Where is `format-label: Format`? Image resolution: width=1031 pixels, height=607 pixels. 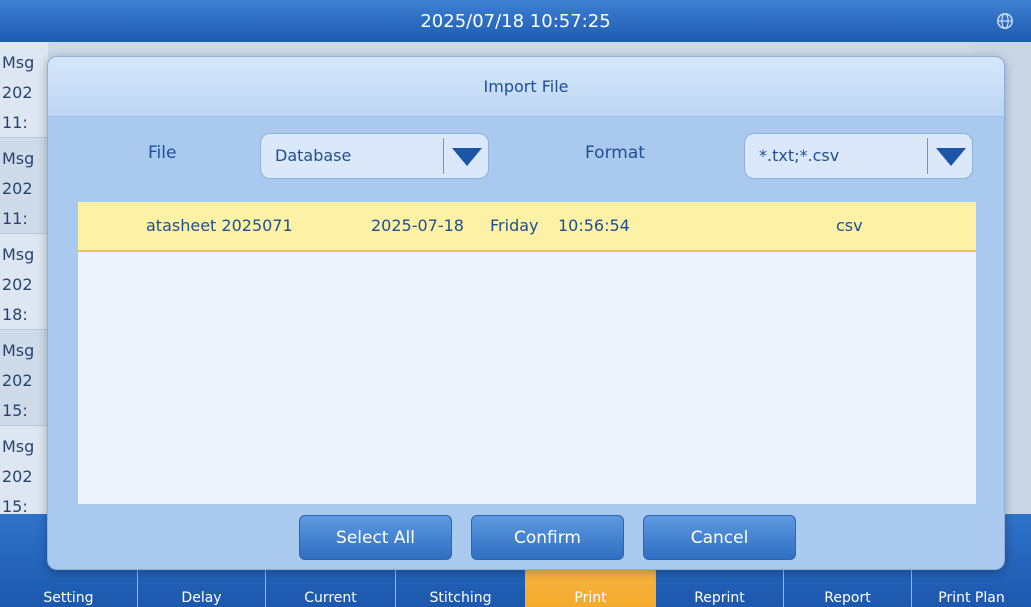 format-label: Format is located at coordinates (615, 153).